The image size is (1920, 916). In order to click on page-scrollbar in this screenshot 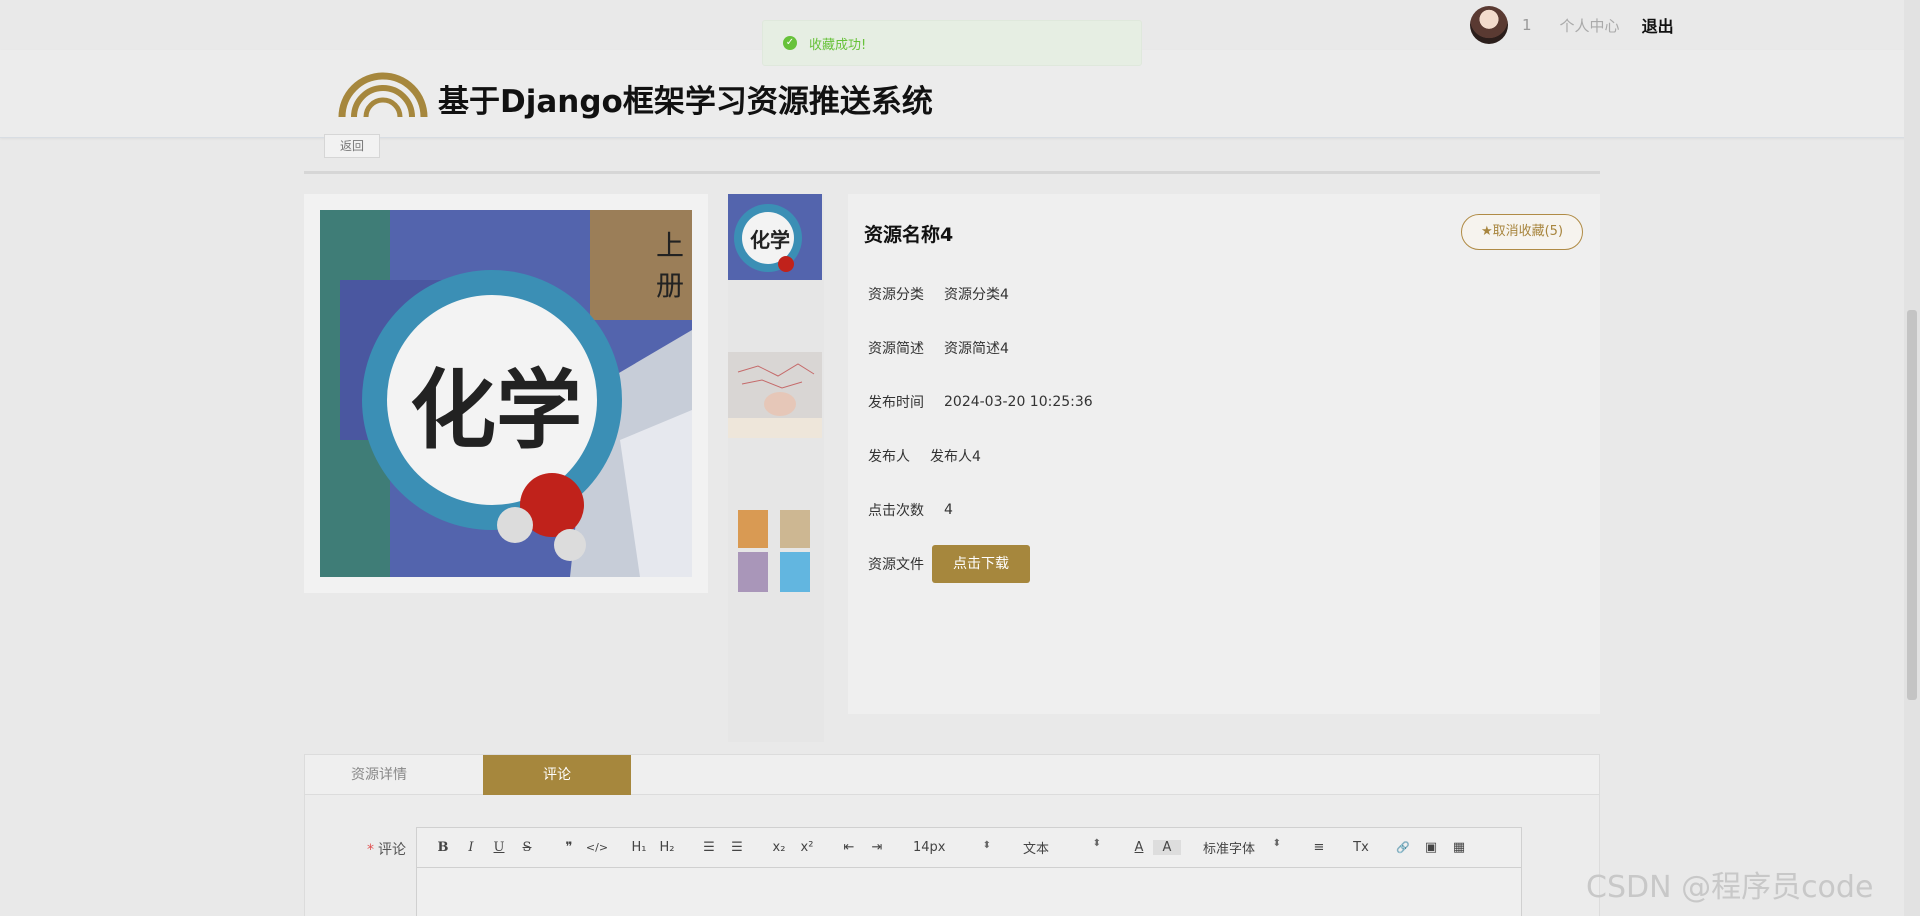, I will do `click(1912, 458)`.